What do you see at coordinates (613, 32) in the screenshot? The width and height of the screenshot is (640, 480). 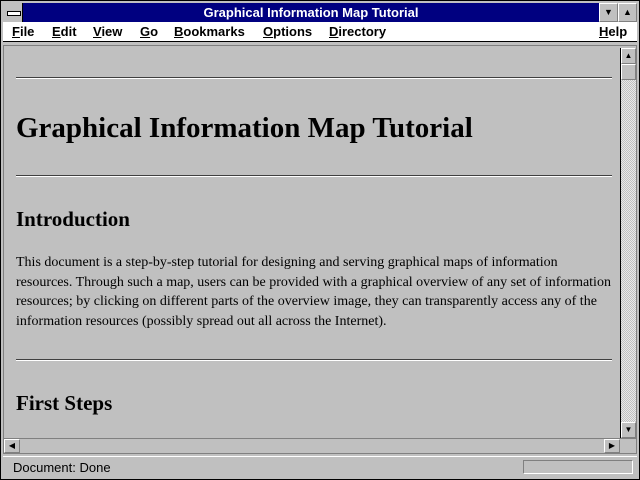 I see `menu-help: Help` at bounding box center [613, 32].